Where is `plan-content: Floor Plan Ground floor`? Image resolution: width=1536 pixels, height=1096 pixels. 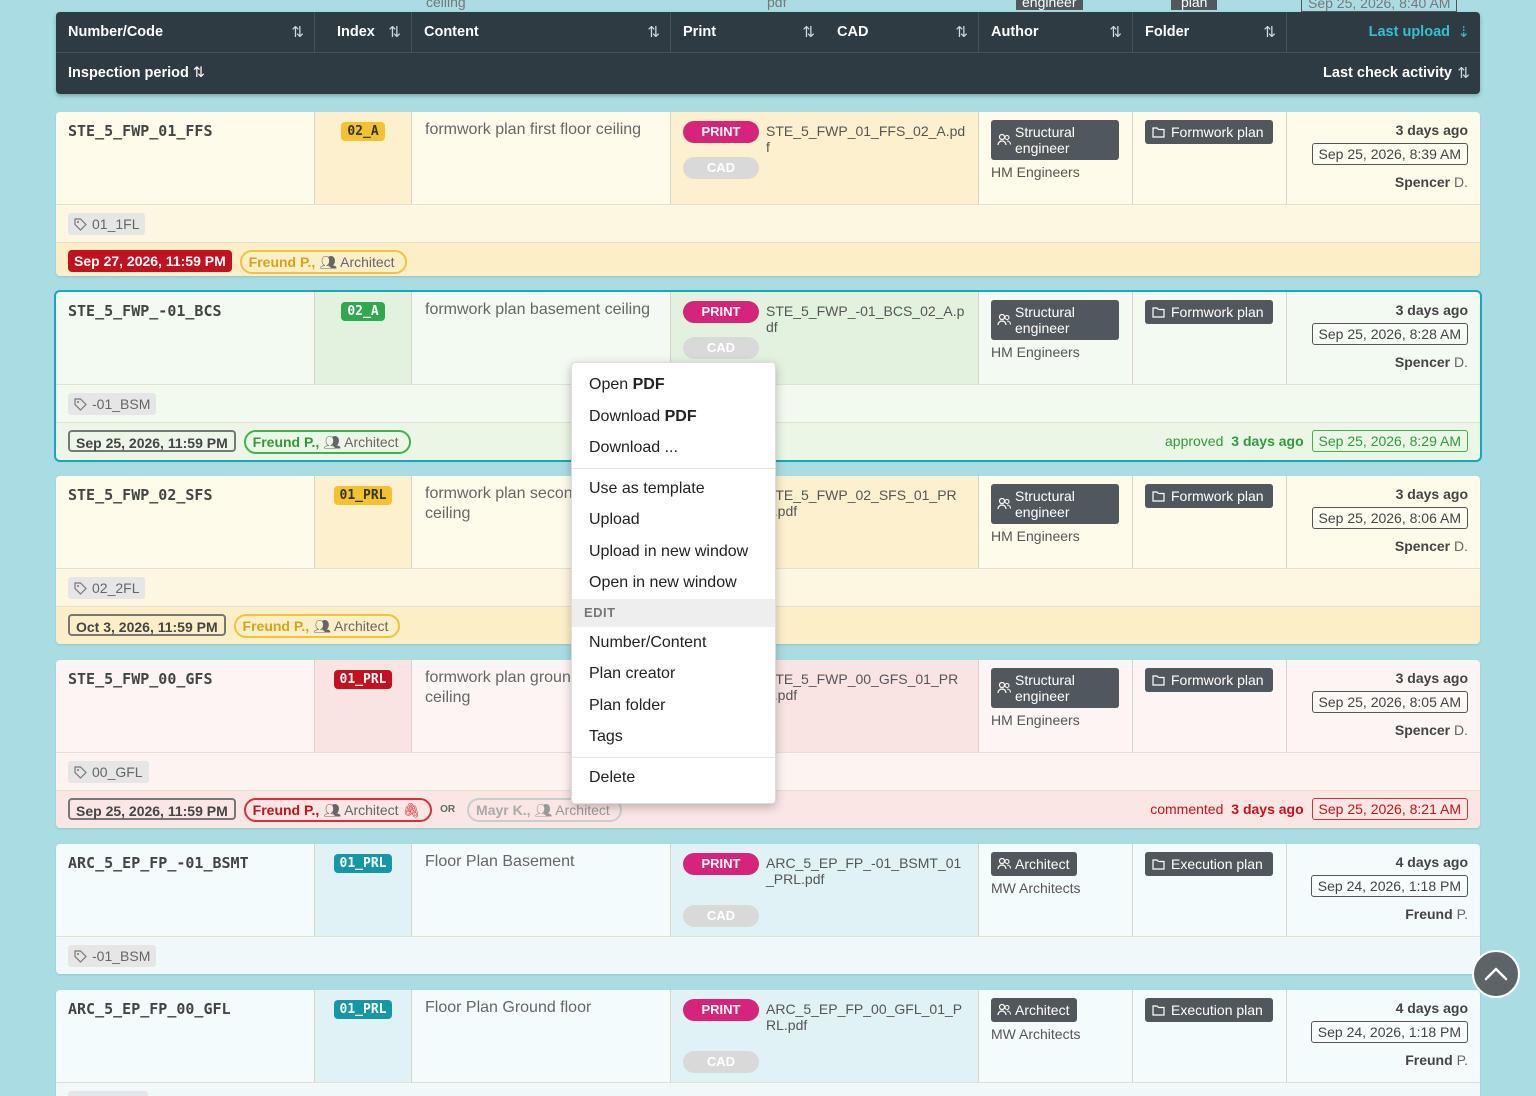
plan-content: Floor Plan Ground floor is located at coordinates (541, 1036).